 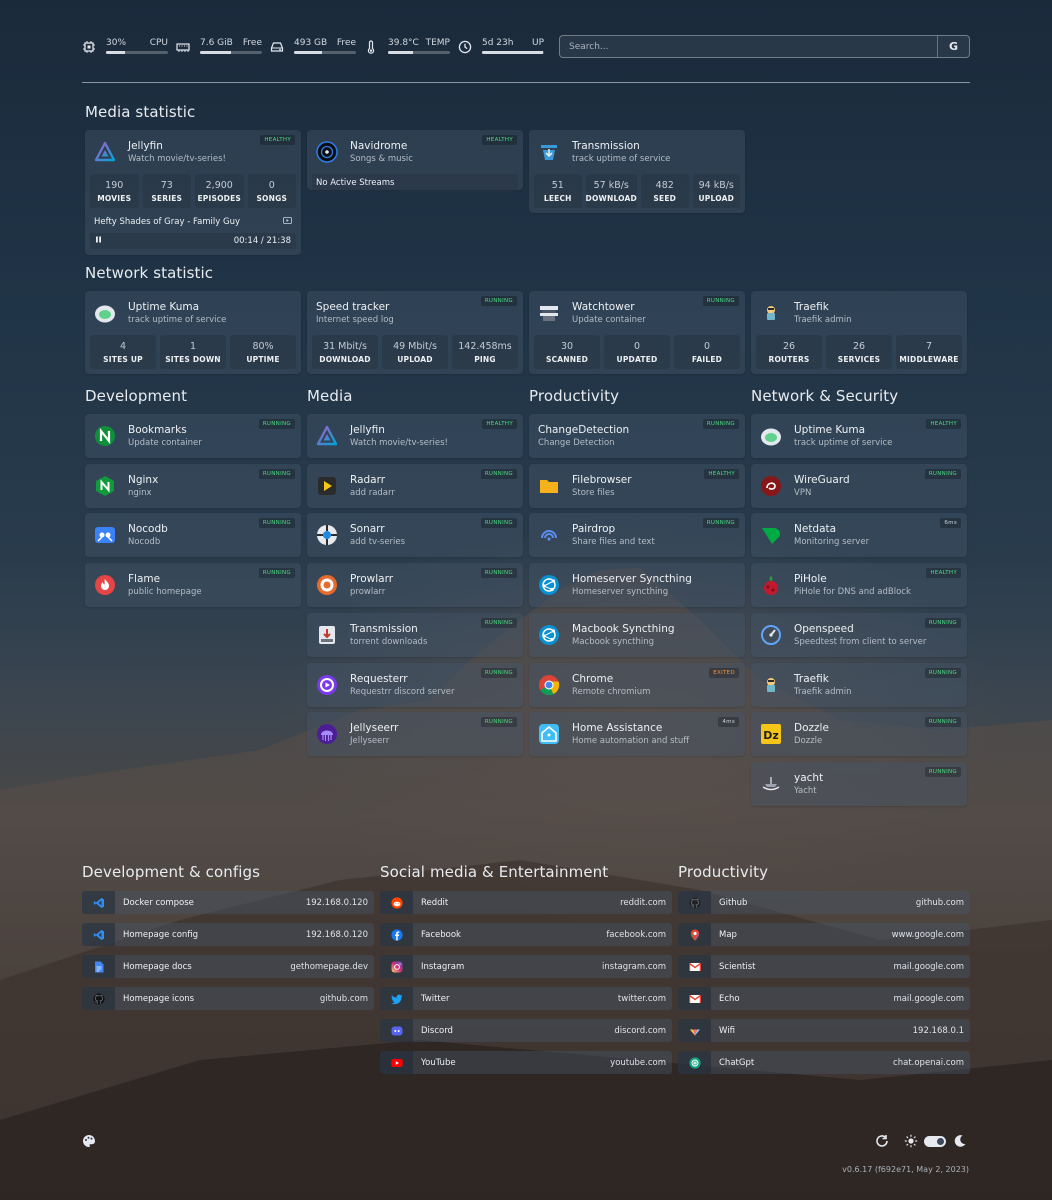 What do you see at coordinates (164, 307) in the screenshot?
I see `card-name: Uptime Kuma` at bounding box center [164, 307].